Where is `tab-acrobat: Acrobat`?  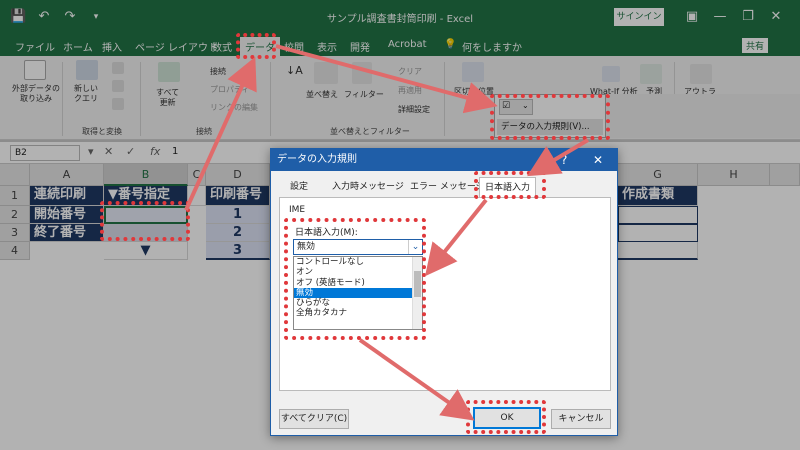 tab-acrobat: Acrobat is located at coordinates (407, 44).